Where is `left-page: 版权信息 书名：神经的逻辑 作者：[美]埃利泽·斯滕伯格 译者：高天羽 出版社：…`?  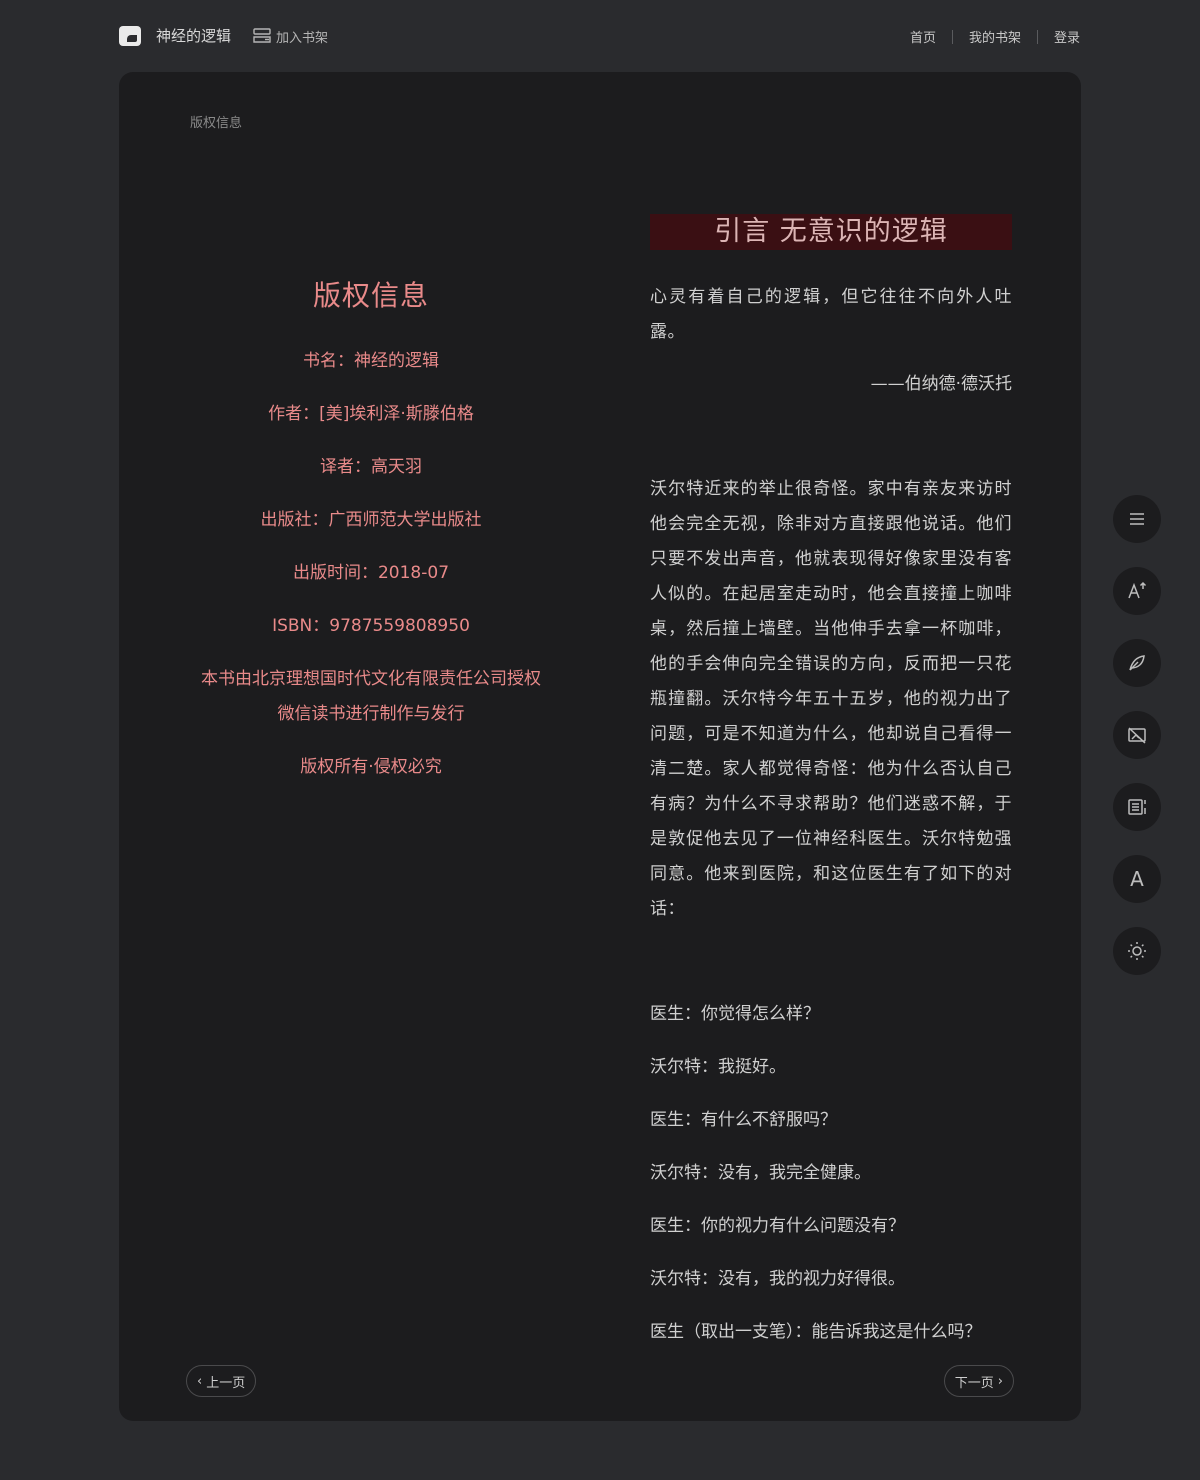 left-page: 版权信息 书名：神经的逻辑 作者：[美]埃利泽·斯滕伯格 译者：高天羽 出版社：… is located at coordinates (371, 483).